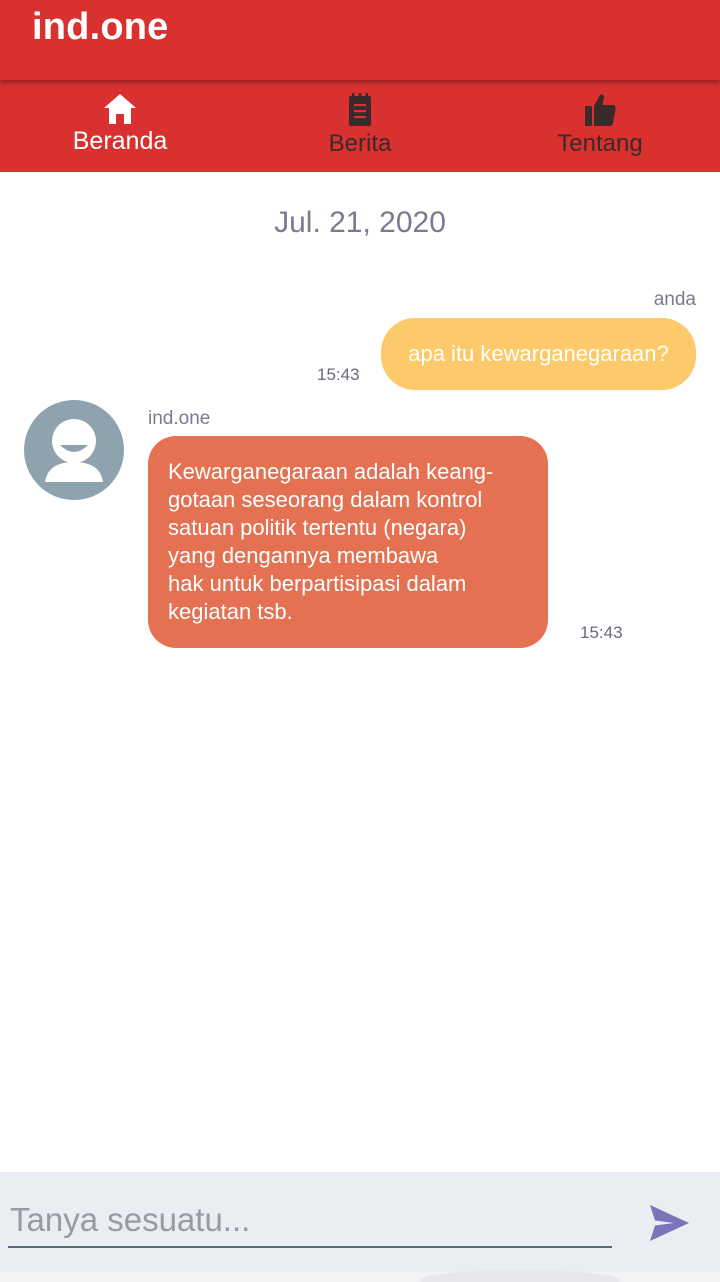 This screenshot has height=1282, width=720. Describe the element at coordinates (179, 418) in the screenshot. I see `sender-name-bot: ind.one` at that location.